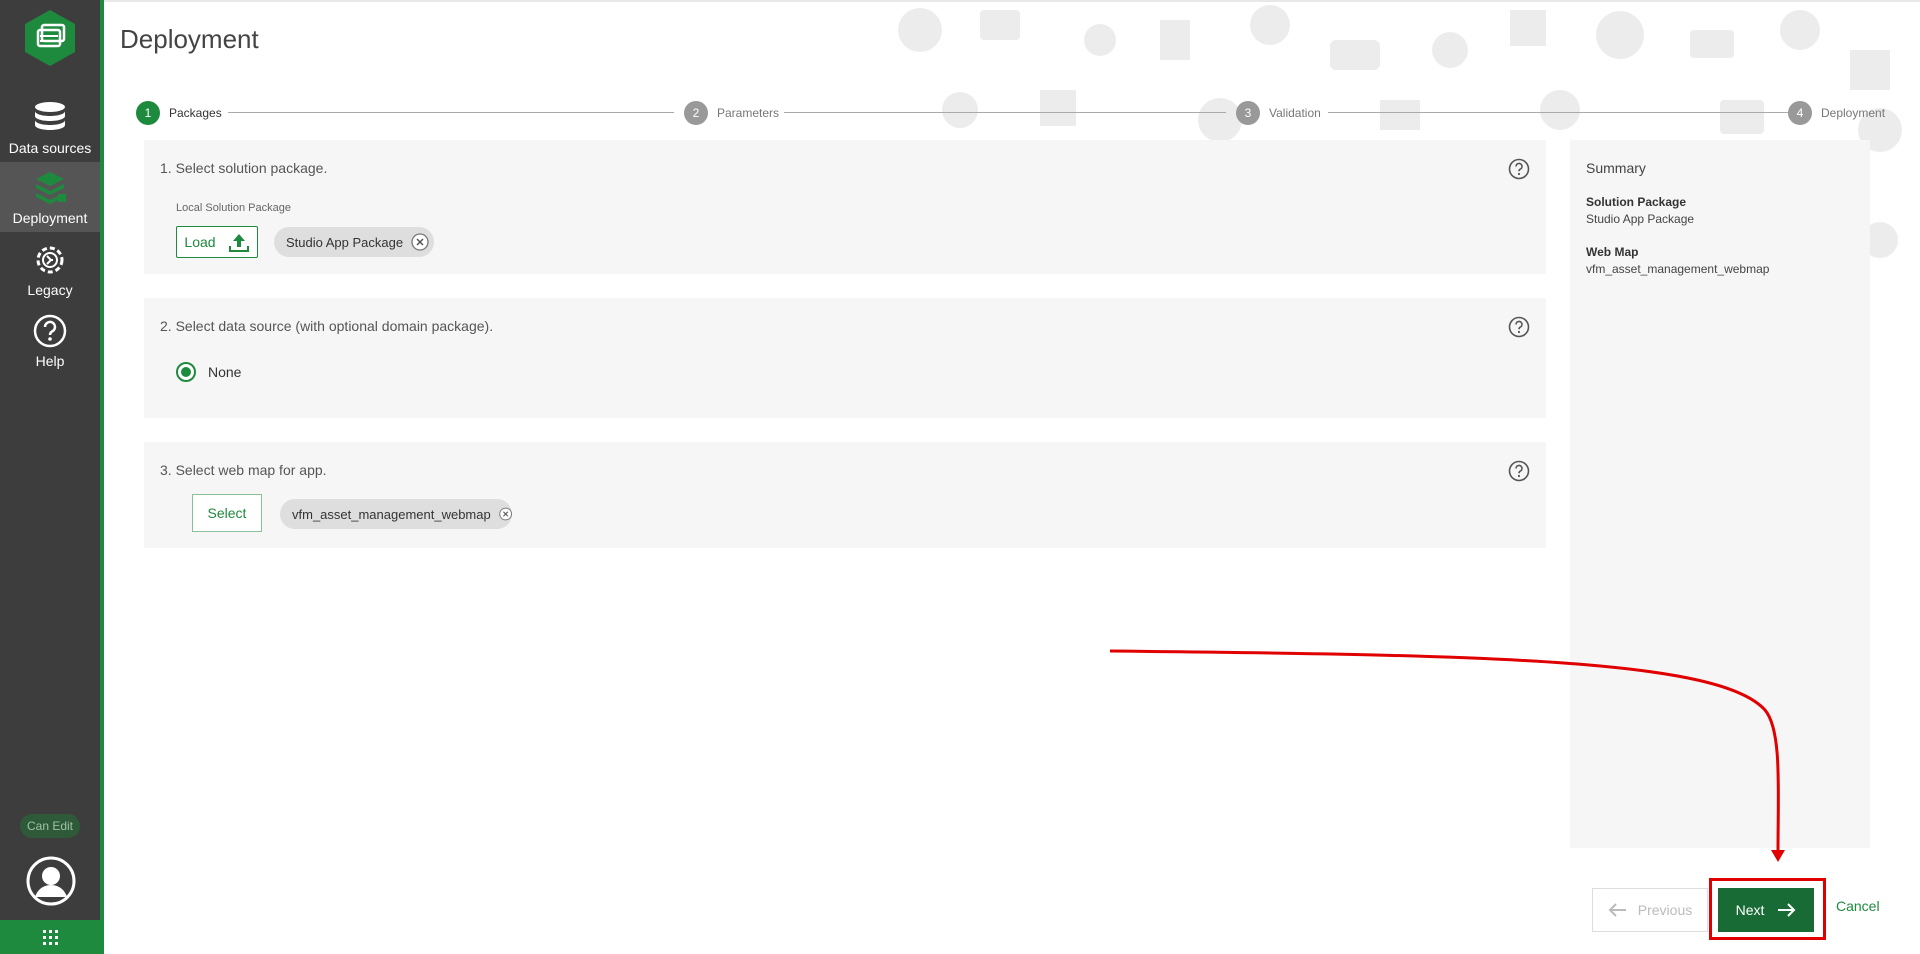  Describe the element at coordinates (238, 243) in the screenshot. I see `upload-icon` at that location.